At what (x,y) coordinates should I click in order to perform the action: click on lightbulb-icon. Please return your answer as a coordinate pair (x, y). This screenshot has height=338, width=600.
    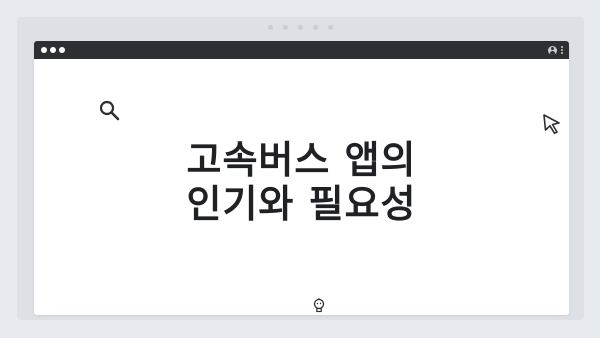
    Looking at the image, I should click on (319, 305).